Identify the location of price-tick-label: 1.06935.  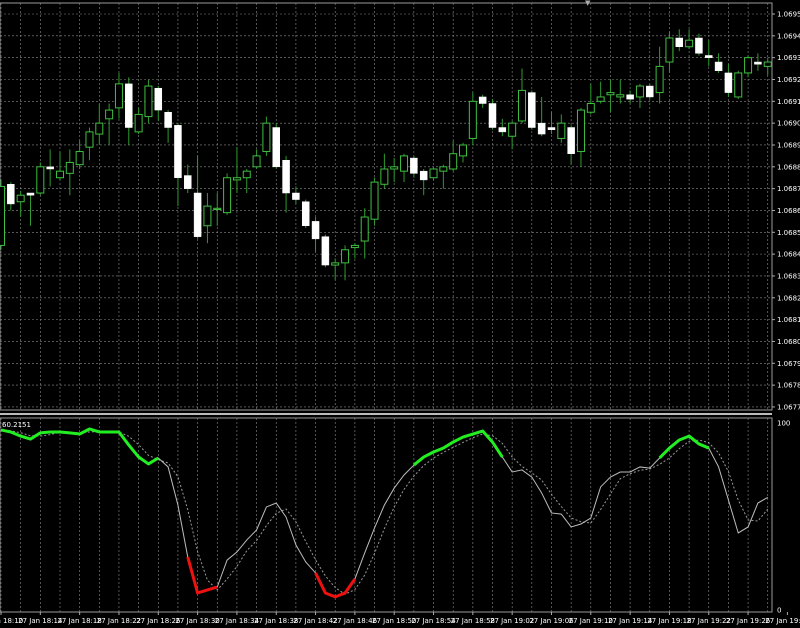
(788, 58).